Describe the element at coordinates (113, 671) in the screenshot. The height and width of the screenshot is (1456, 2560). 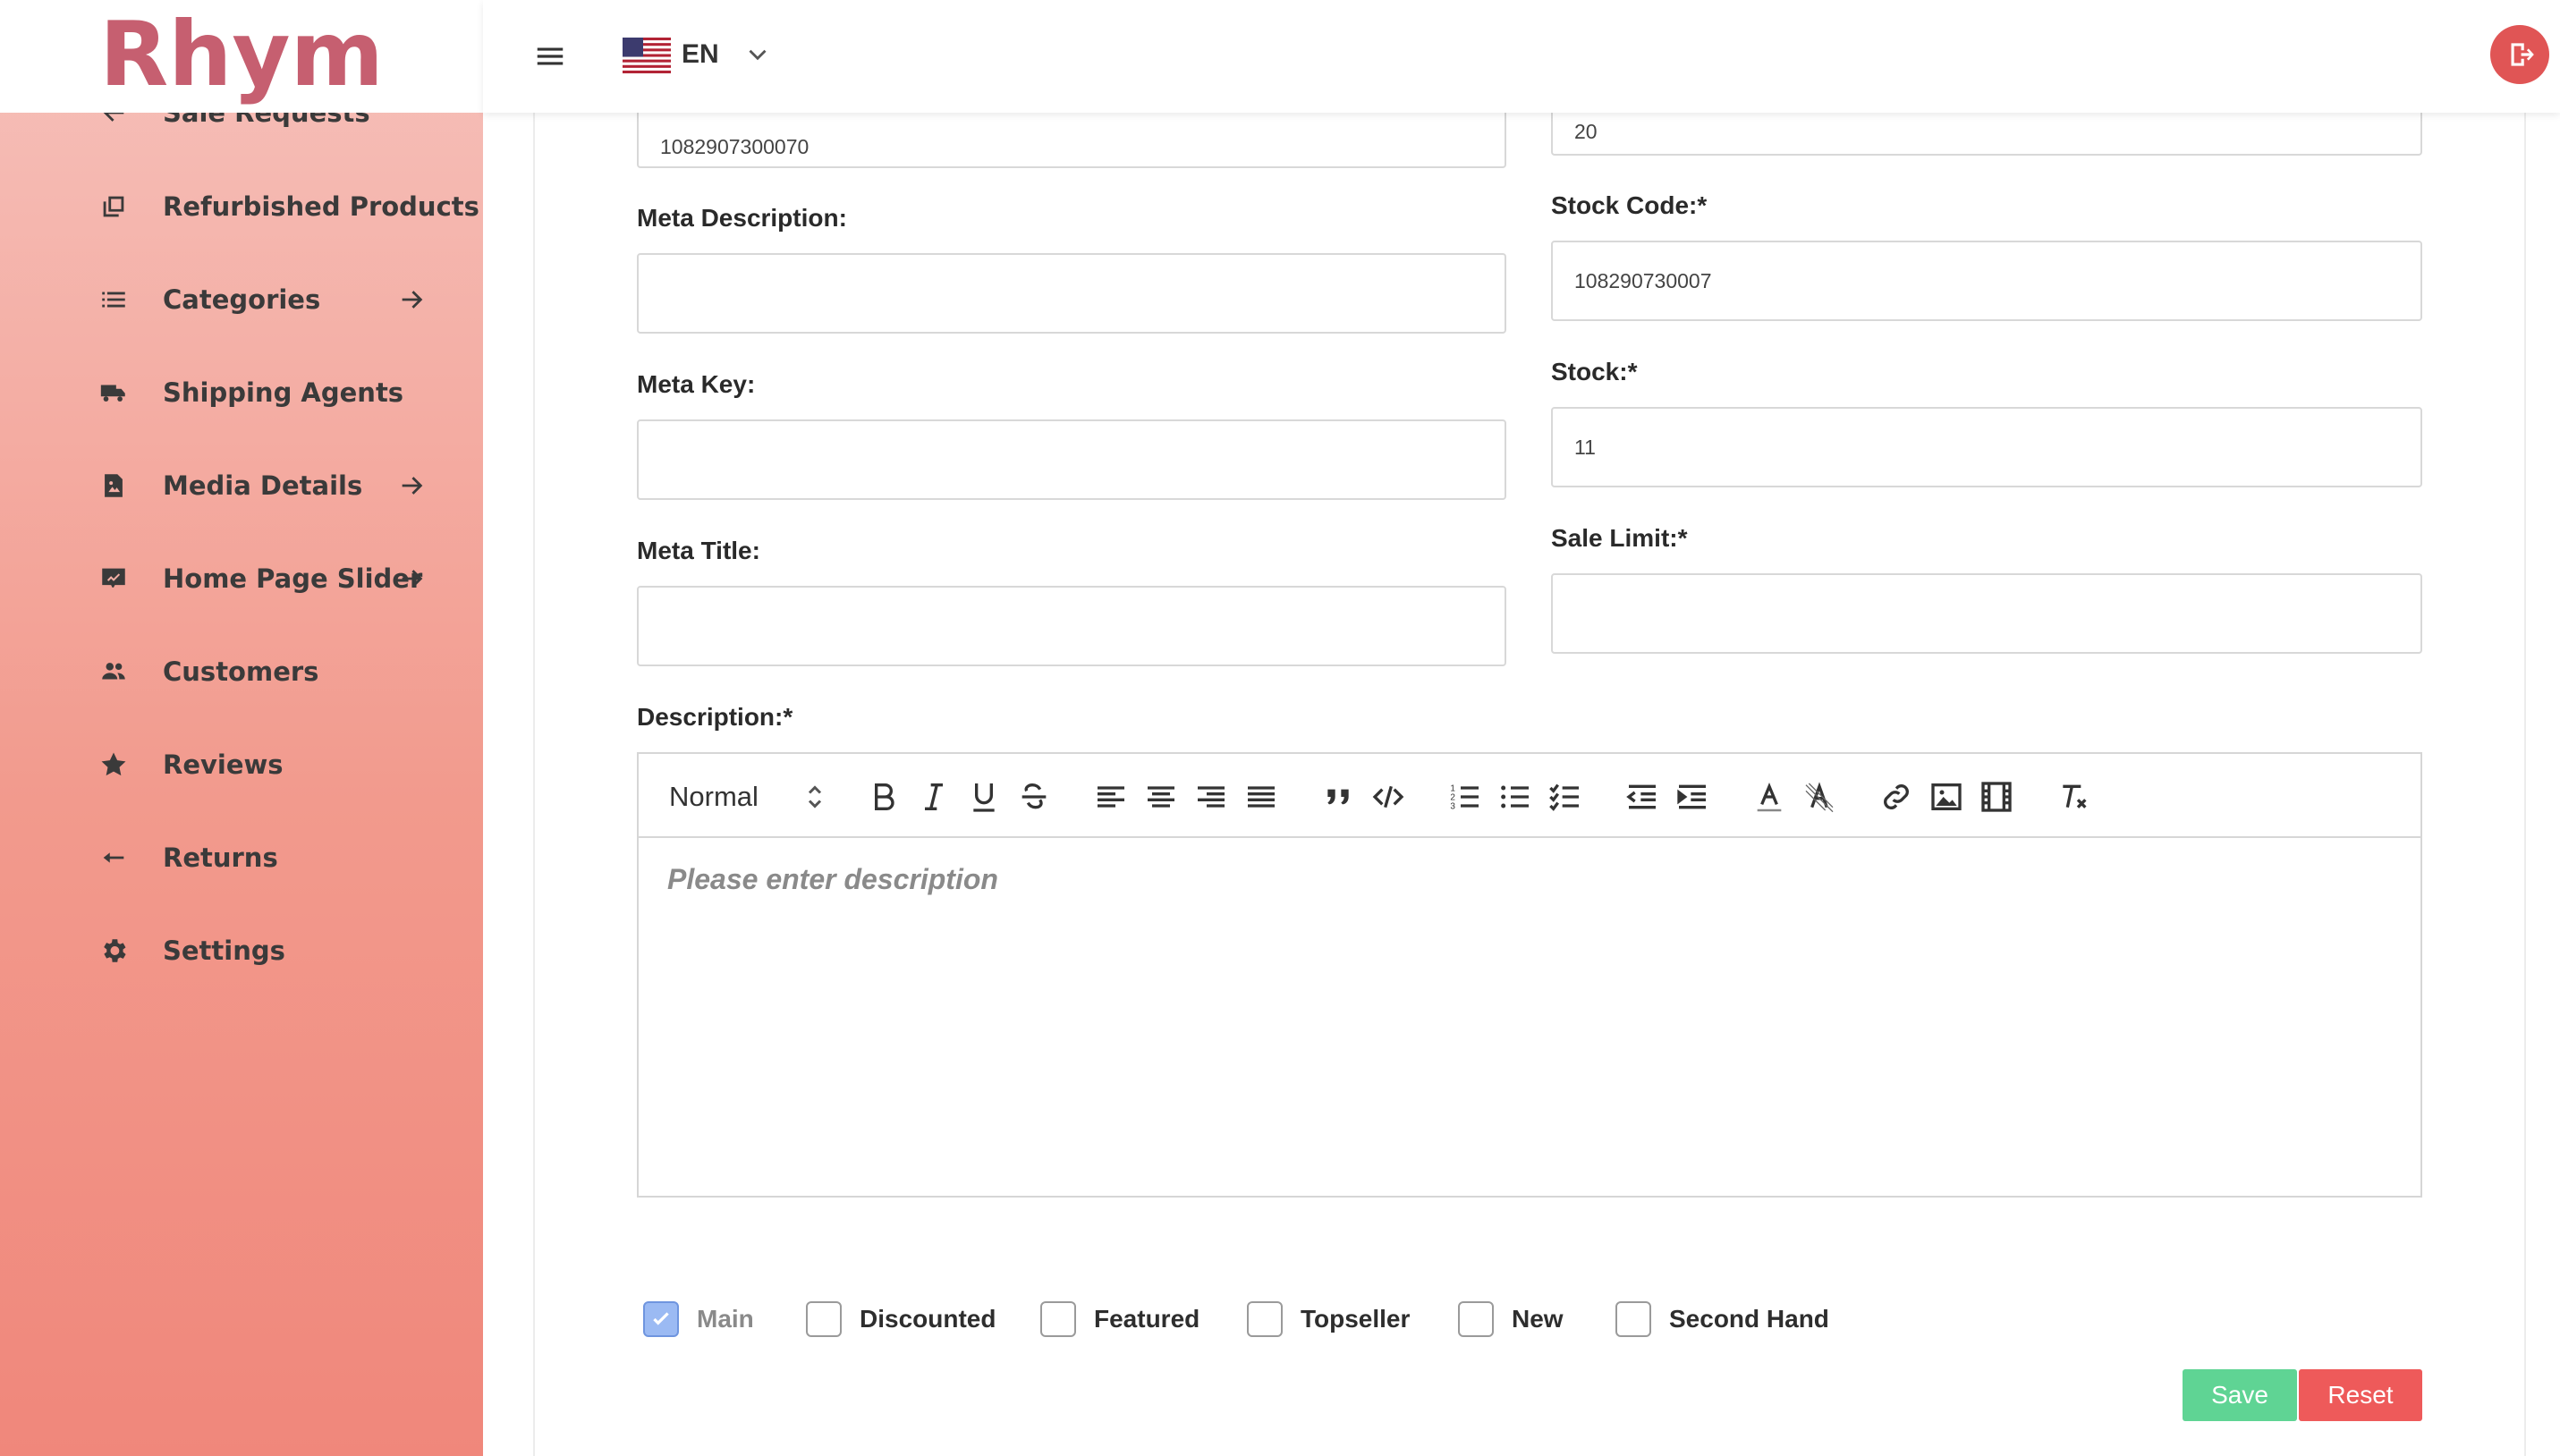
I see `people-icon` at that location.